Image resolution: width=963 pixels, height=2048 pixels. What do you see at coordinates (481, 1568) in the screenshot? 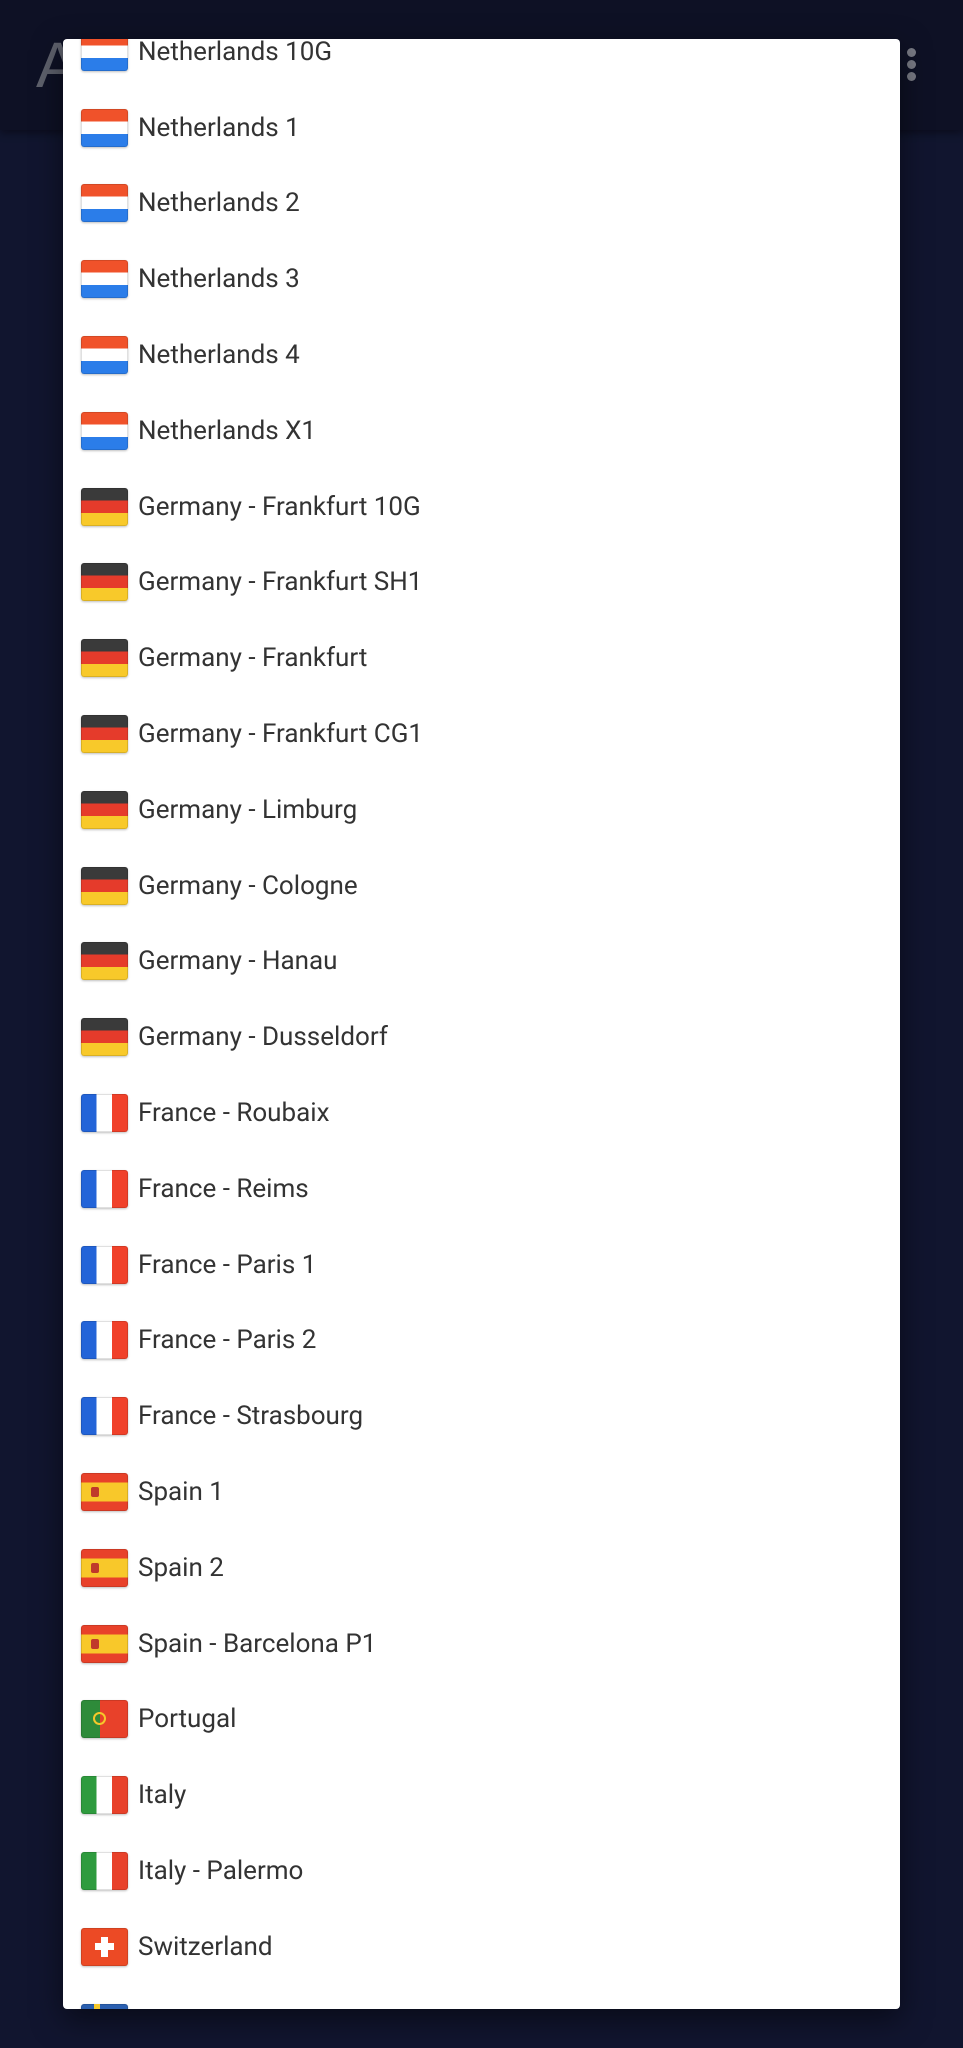
I see `server-item: Spain 2` at bounding box center [481, 1568].